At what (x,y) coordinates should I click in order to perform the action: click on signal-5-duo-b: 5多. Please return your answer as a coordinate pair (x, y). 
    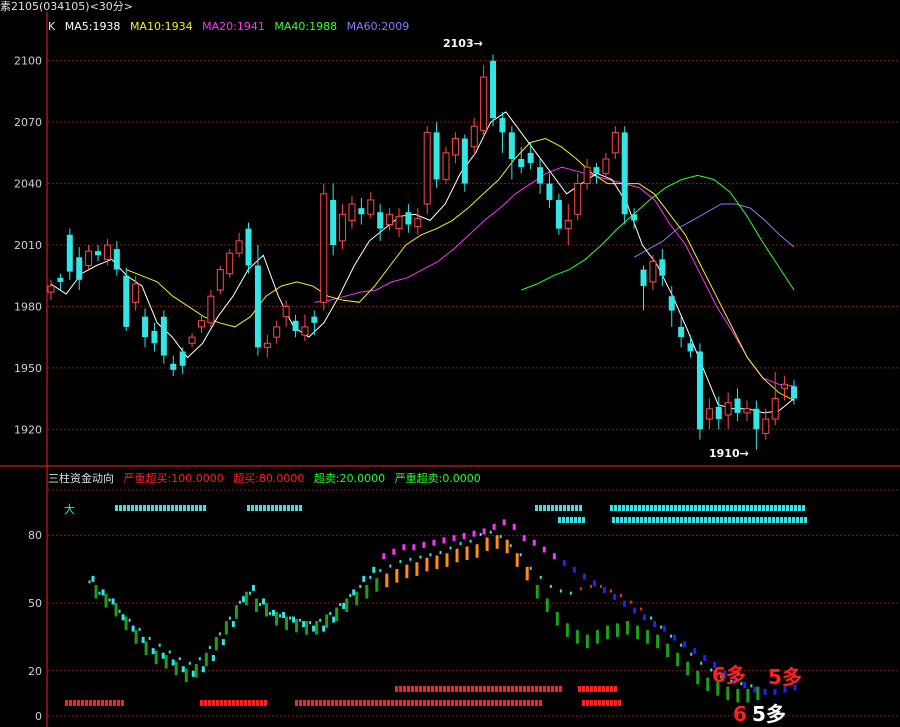
    Looking at the image, I should click on (769, 714).